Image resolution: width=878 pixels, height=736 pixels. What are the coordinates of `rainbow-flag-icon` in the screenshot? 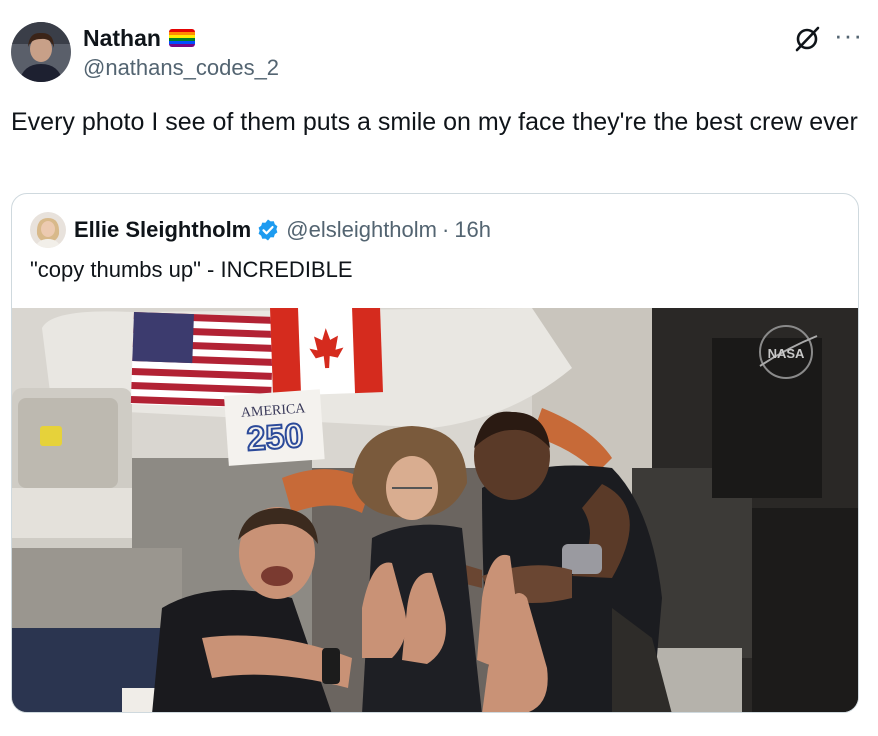 It's located at (181, 38).